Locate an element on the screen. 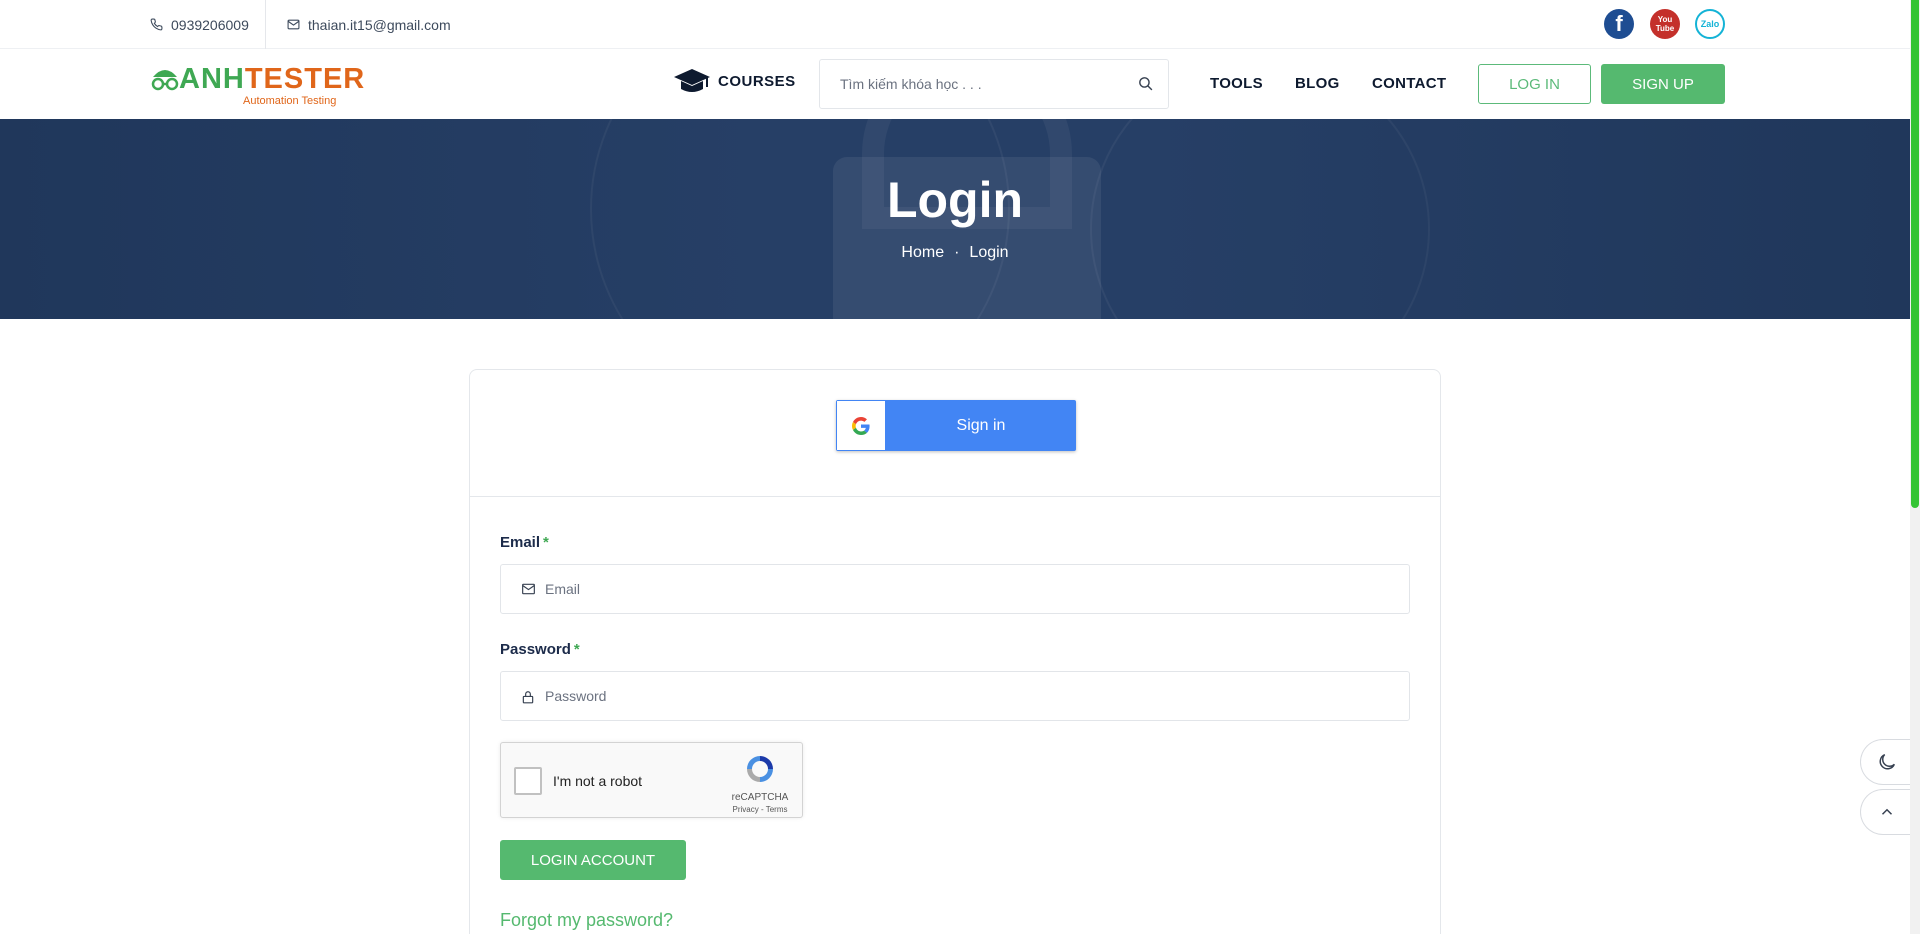 This screenshot has width=1920, height=934. search-icon is located at coordinates (1145, 83).